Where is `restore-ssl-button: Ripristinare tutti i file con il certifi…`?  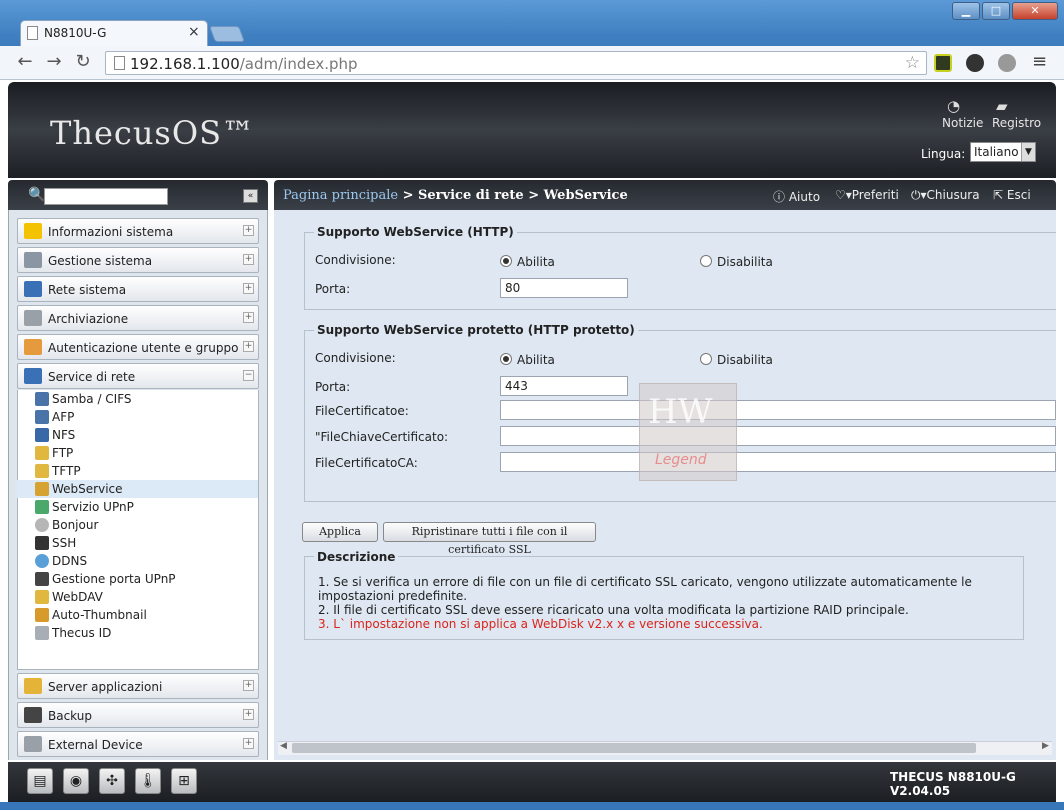 restore-ssl-button: Ripristinare tutti i file con il certifi… is located at coordinates (489, 539).